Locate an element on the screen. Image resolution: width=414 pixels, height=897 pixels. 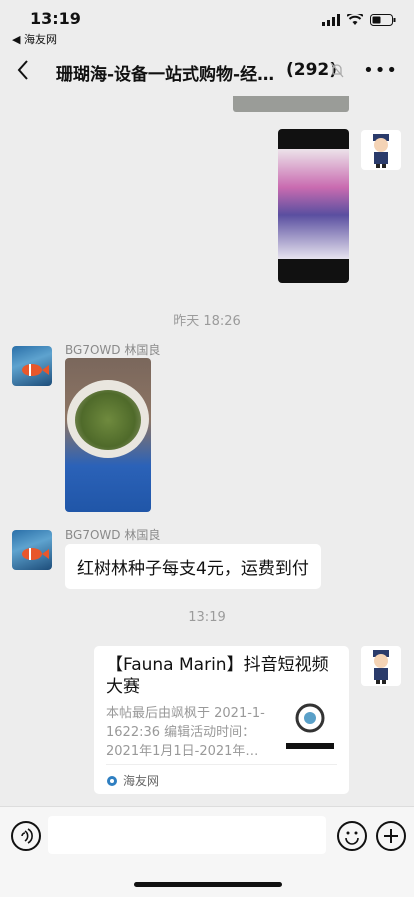
card-thumbnail-logo is located at coordinates (310, 724).